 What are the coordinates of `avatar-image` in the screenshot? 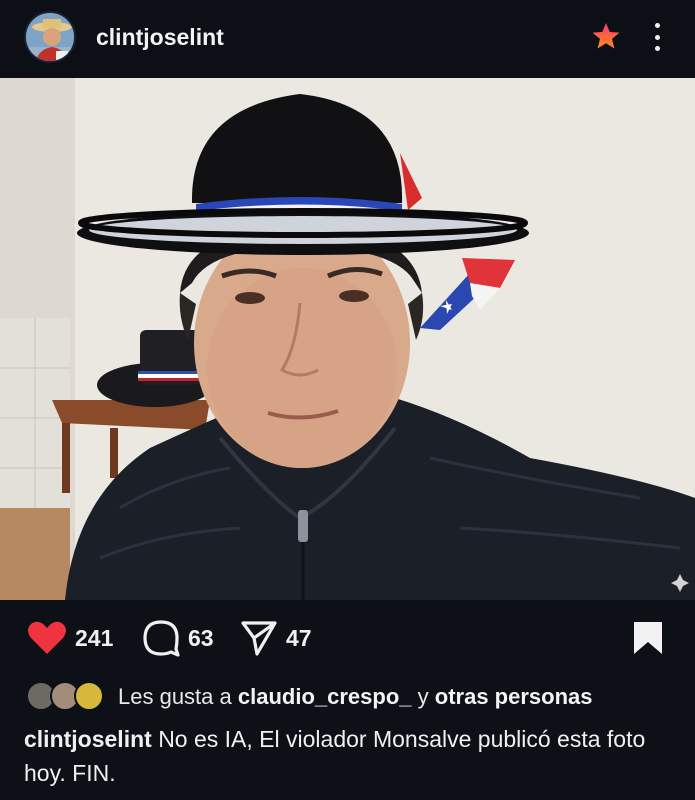 It's located at (50, 37).